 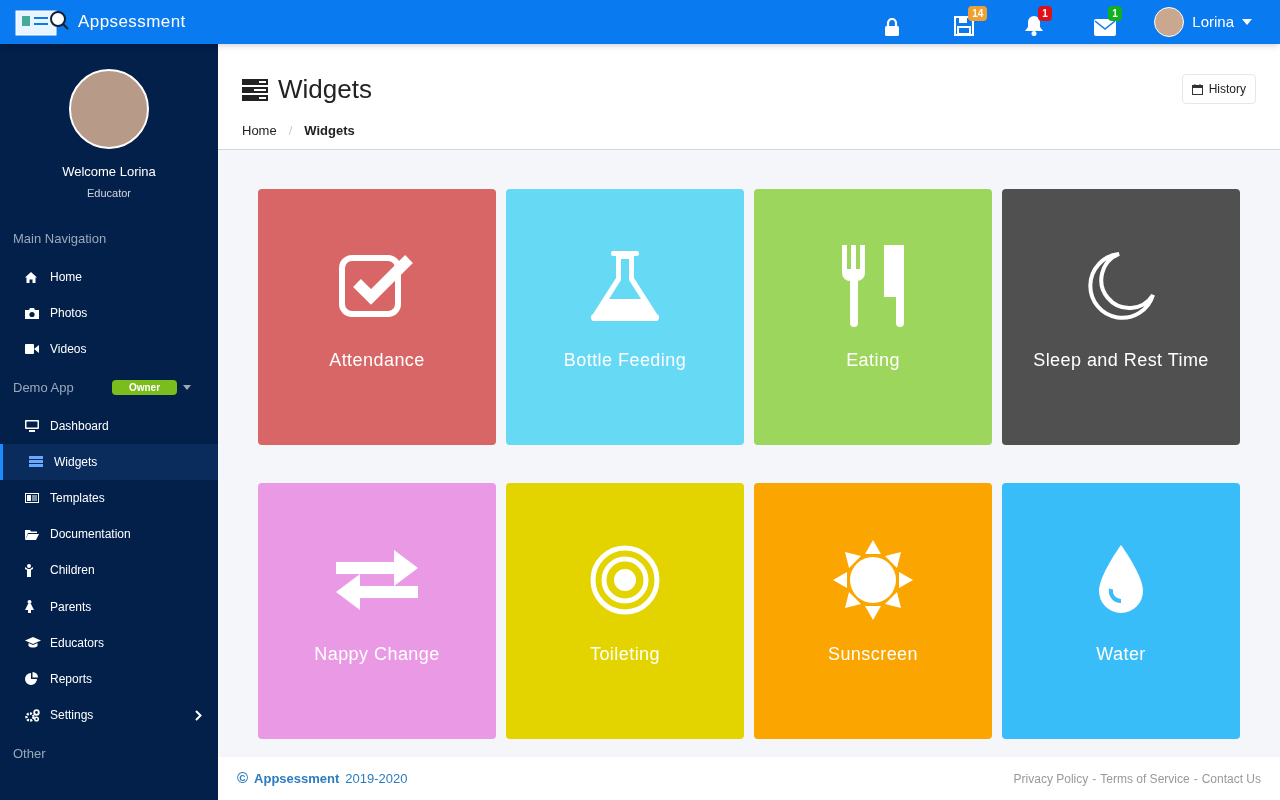 What do you see at coordinates (109, 534) in the screenshot?
I see `nav-item: Documentation` at bounding box center [109, 534].